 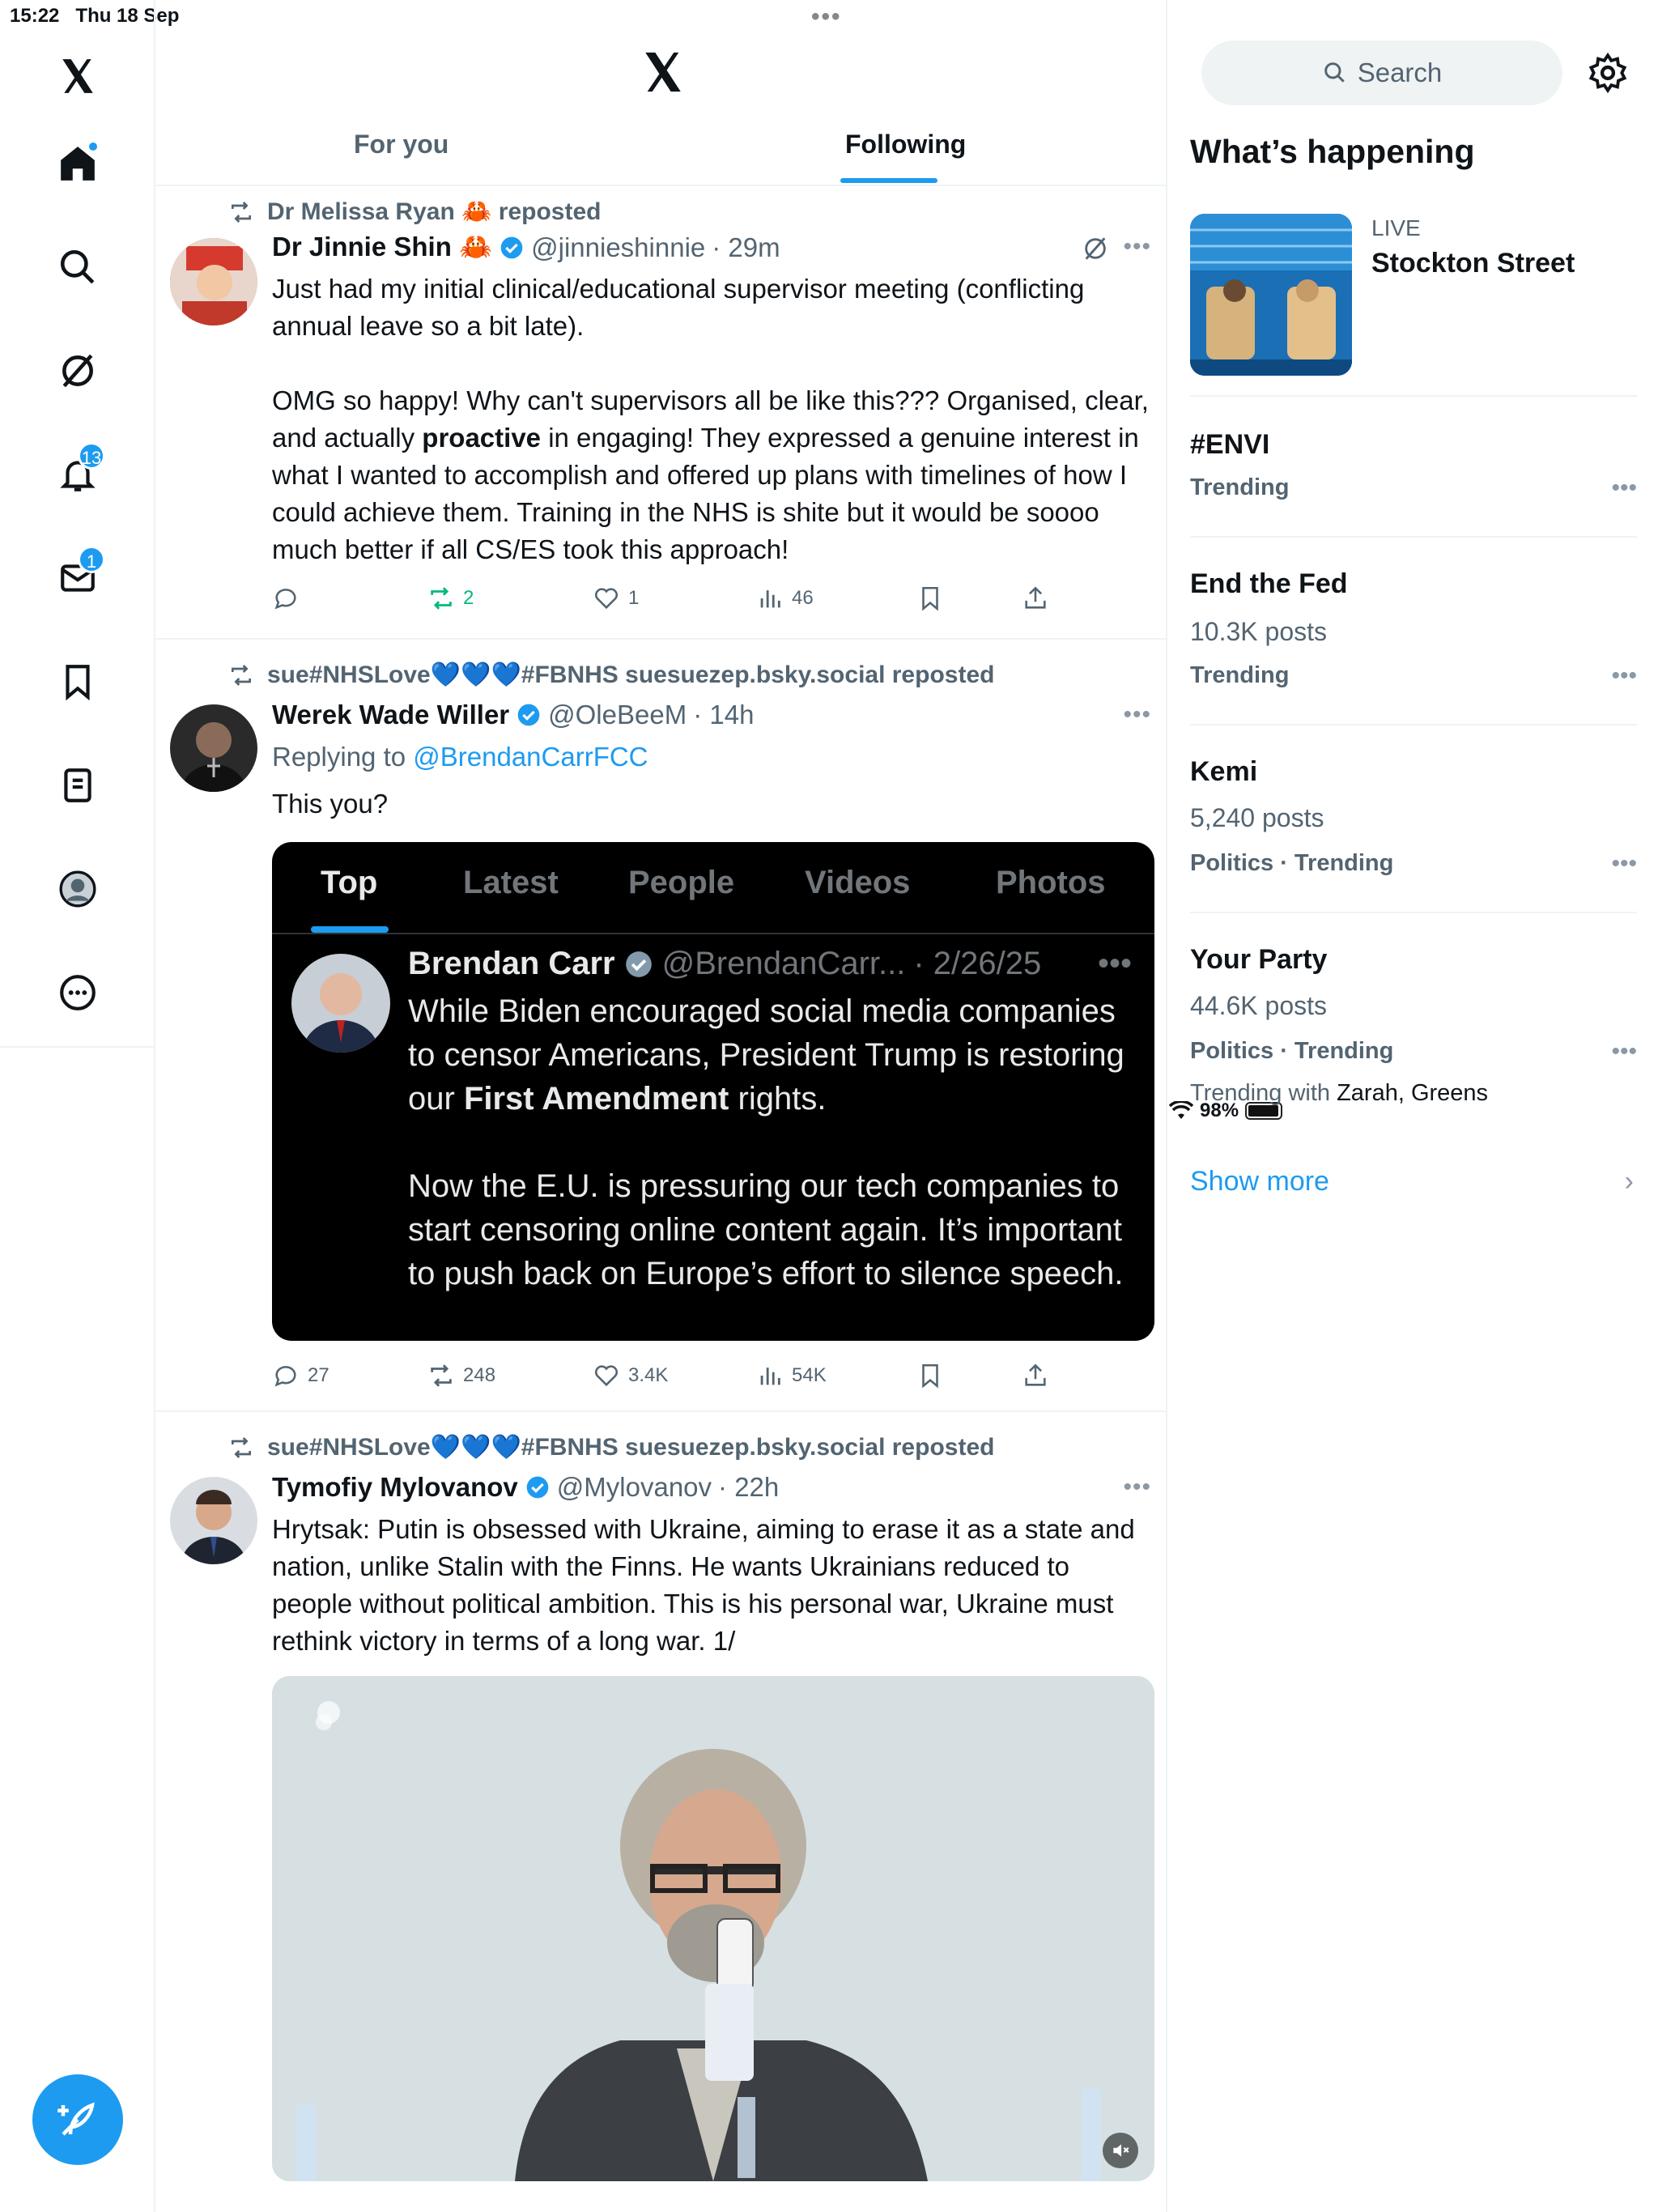 What do you see at coordinates (1332, 152) in the screenshot?
I see `whats-happening-title: What’s happening` at bounding box center [1332, 152].